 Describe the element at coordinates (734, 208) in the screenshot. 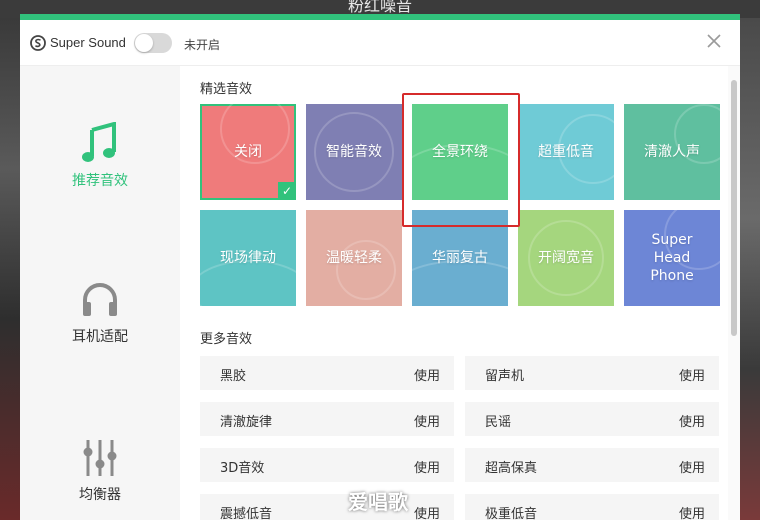

I see `scrollbar-thumb` at that location.